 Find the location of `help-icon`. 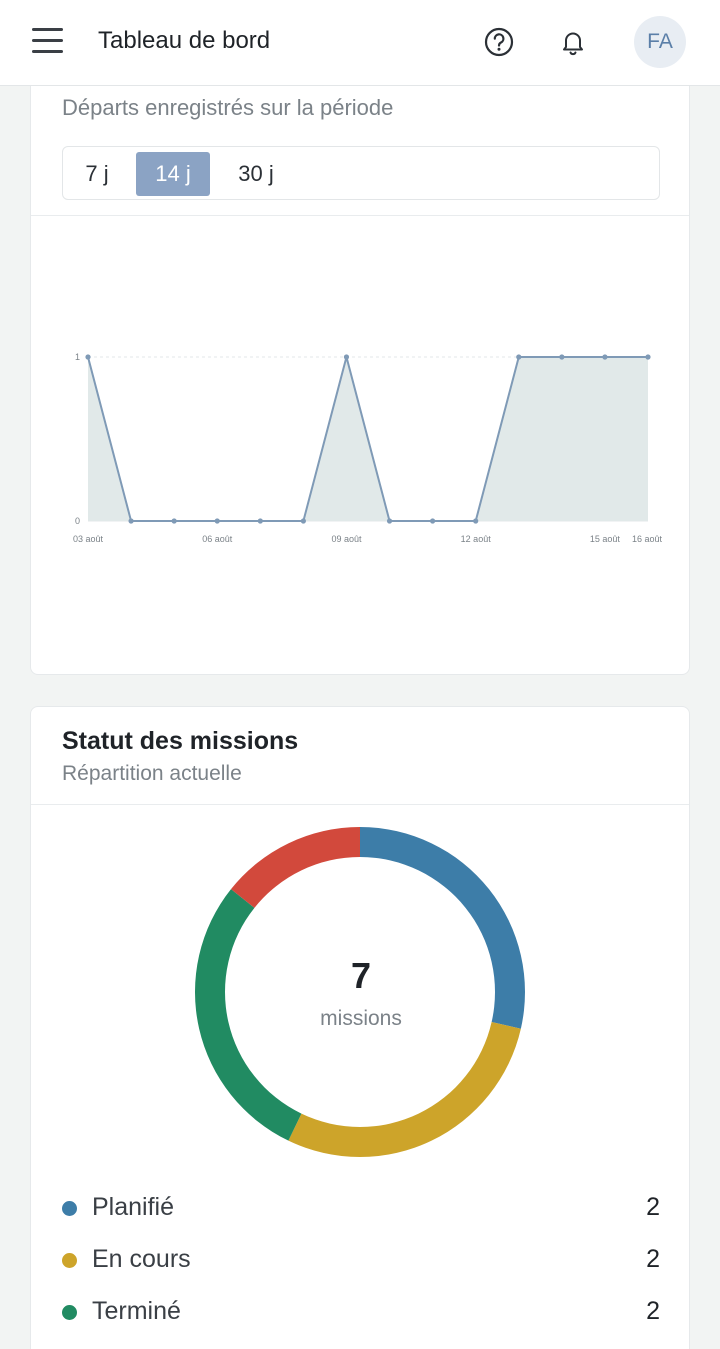

help-icon is located at coordinates (499, 42).